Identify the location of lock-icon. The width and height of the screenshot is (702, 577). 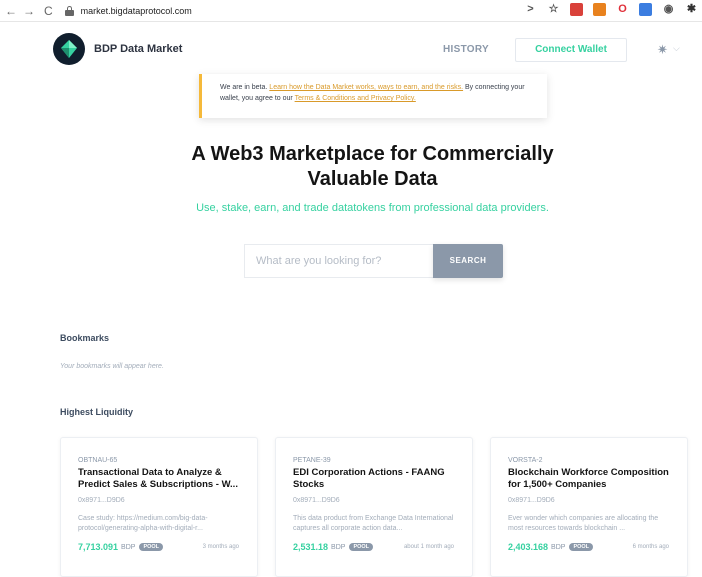
(69, 10).